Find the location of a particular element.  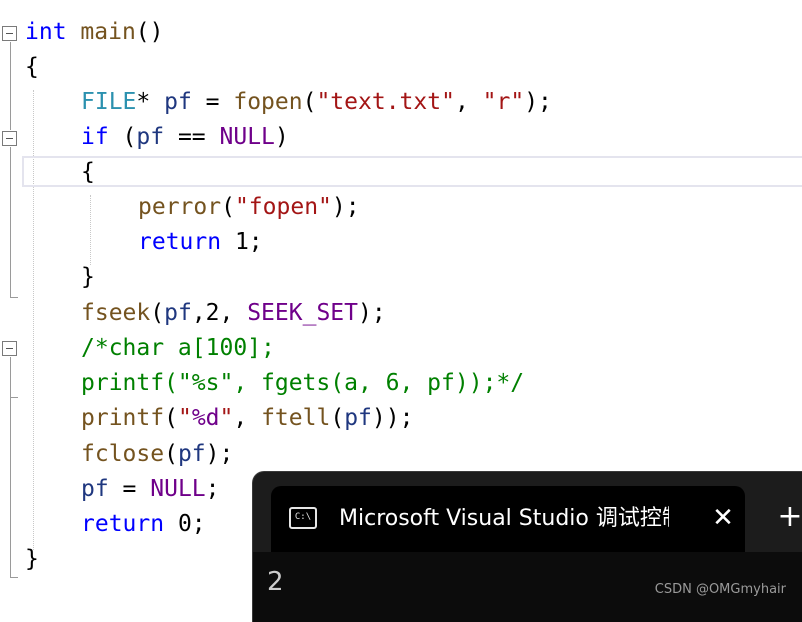

code-token: "text.txt" is located at coordinates (385, 102).